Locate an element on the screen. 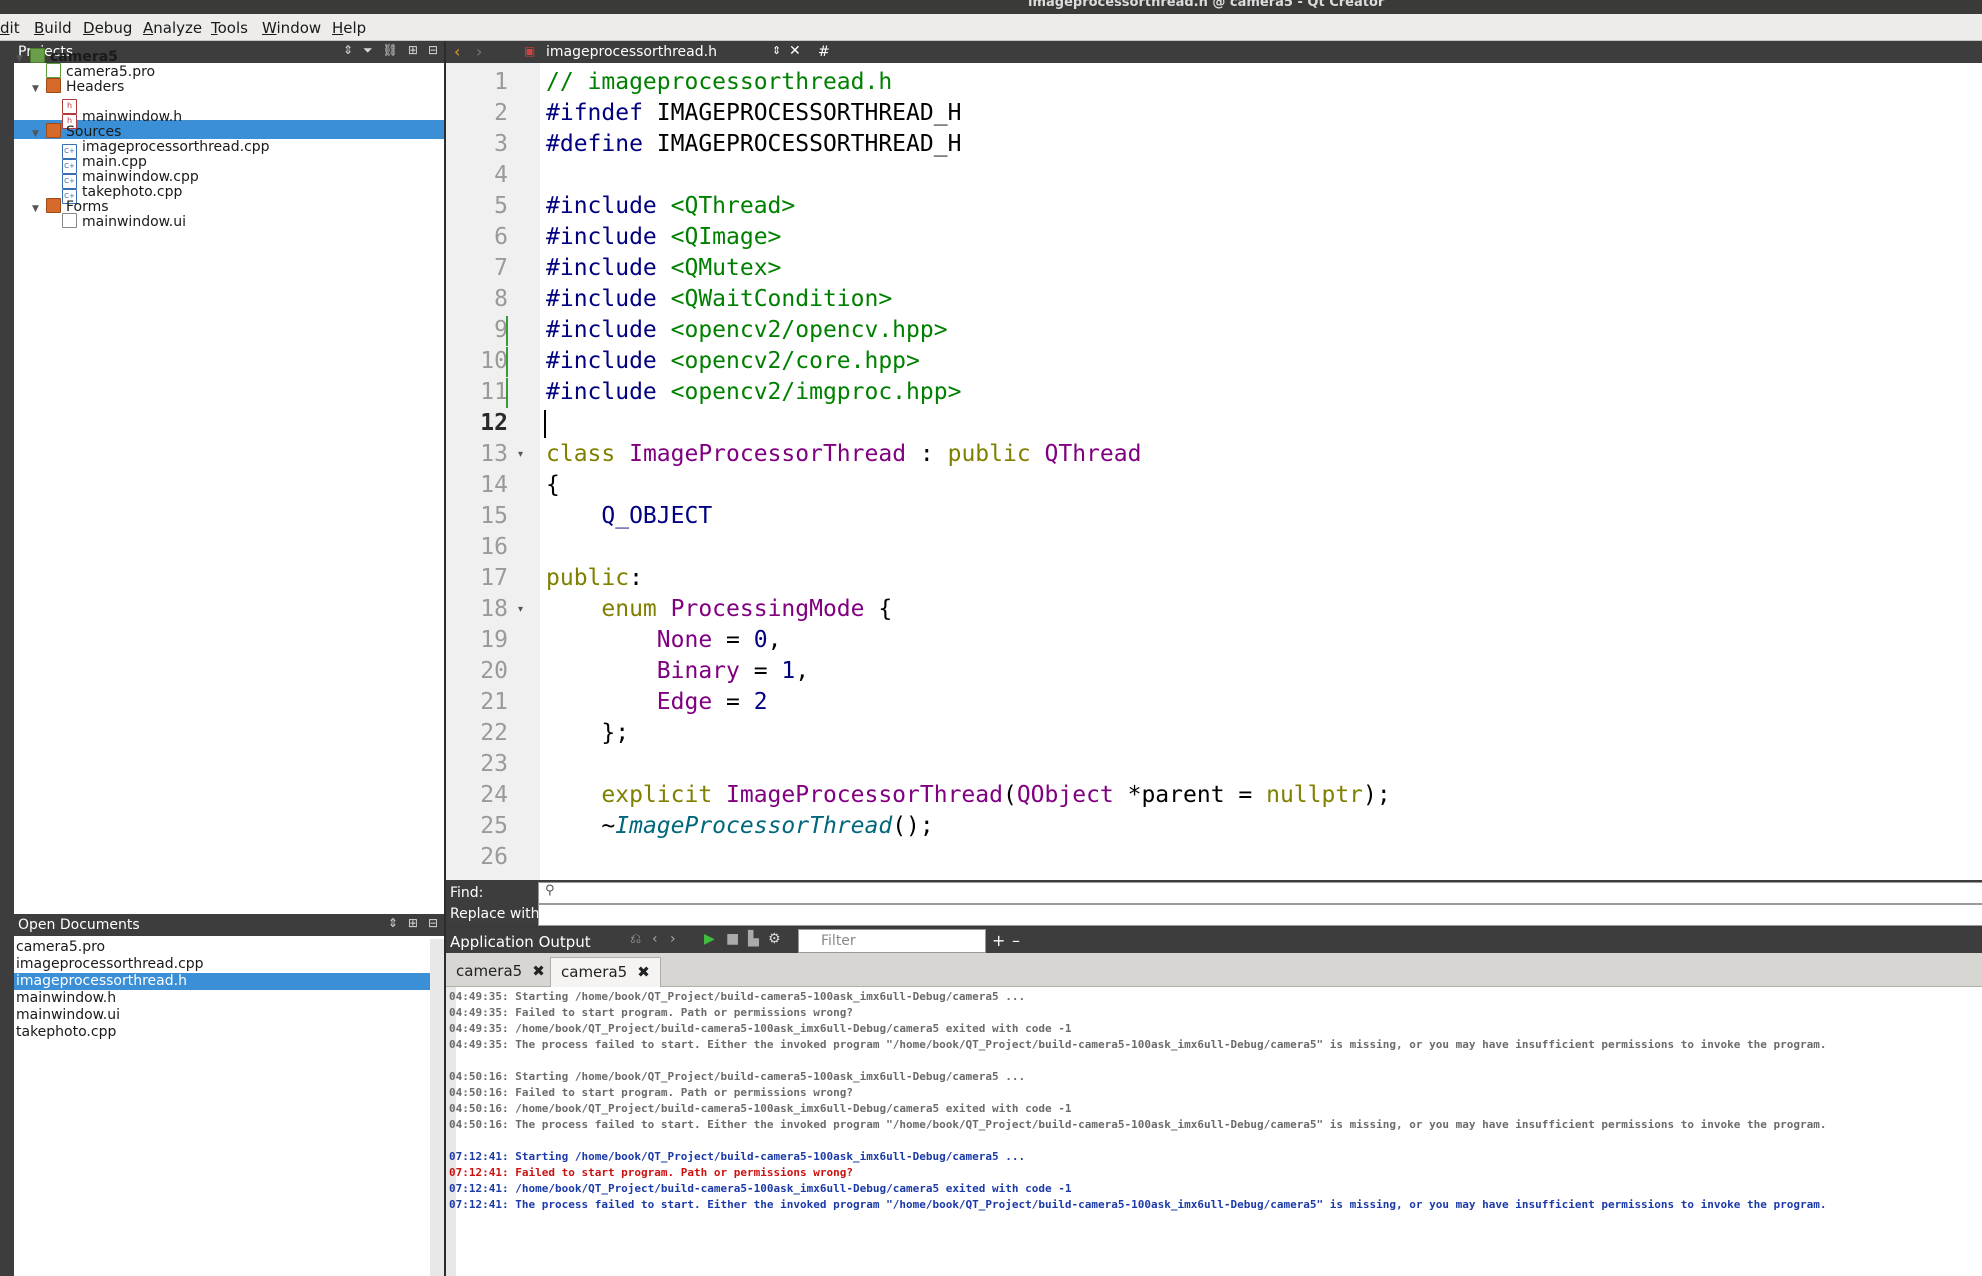 The image size is (1982, 1276). line-number: 17 is located at coordinates (494, 578).